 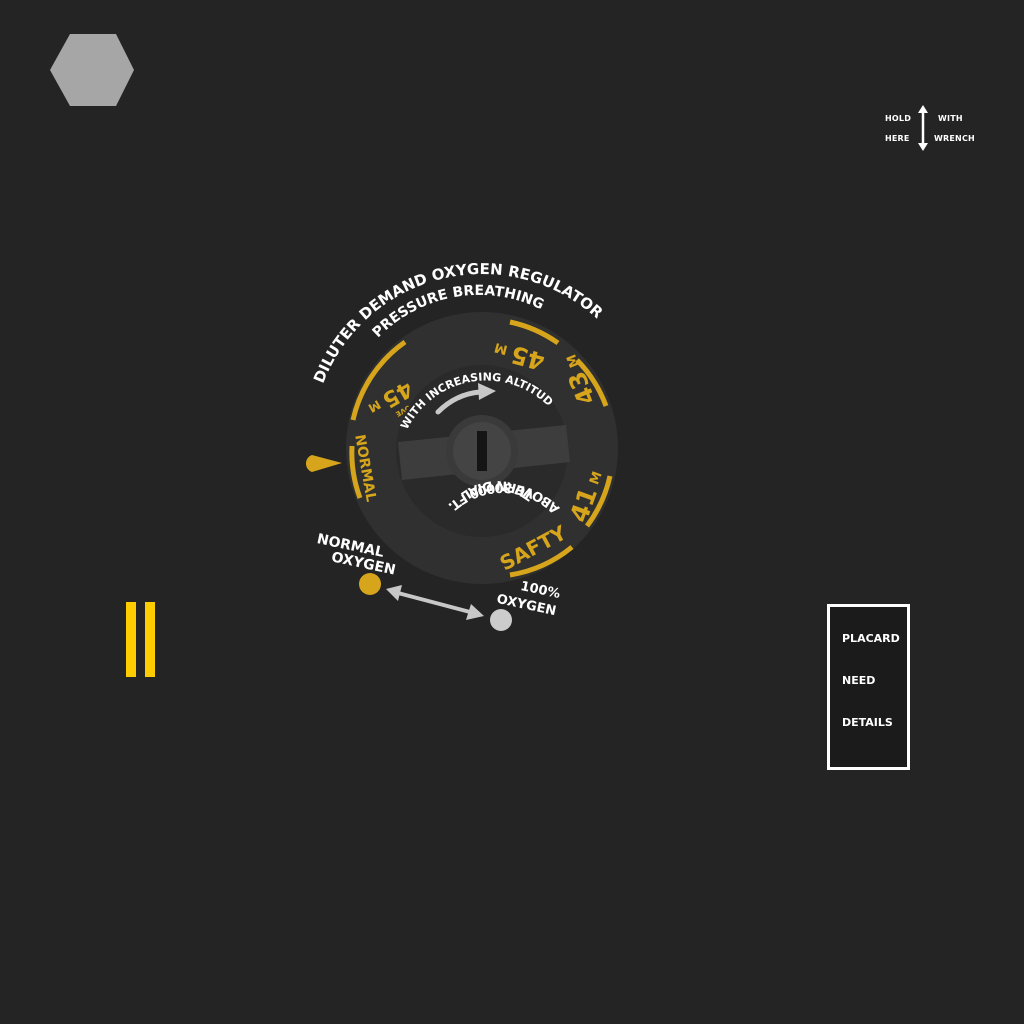 What do you see at coordinates (435, 602) in the screenshot?
I see `double-arrow-icon` at bounding box center [435, 602].